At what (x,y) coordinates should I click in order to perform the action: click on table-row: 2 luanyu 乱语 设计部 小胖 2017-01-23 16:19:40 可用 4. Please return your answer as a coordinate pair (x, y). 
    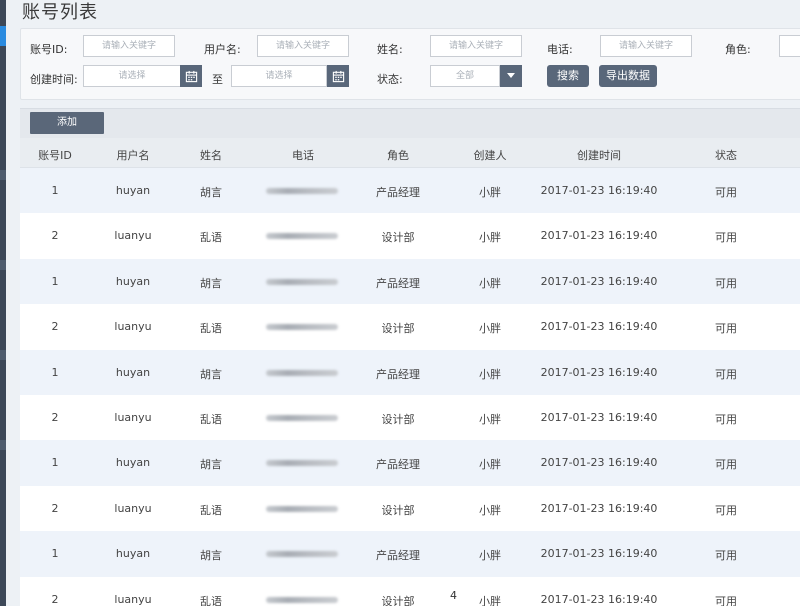
    Looking at the image, I should click on (410, 591).